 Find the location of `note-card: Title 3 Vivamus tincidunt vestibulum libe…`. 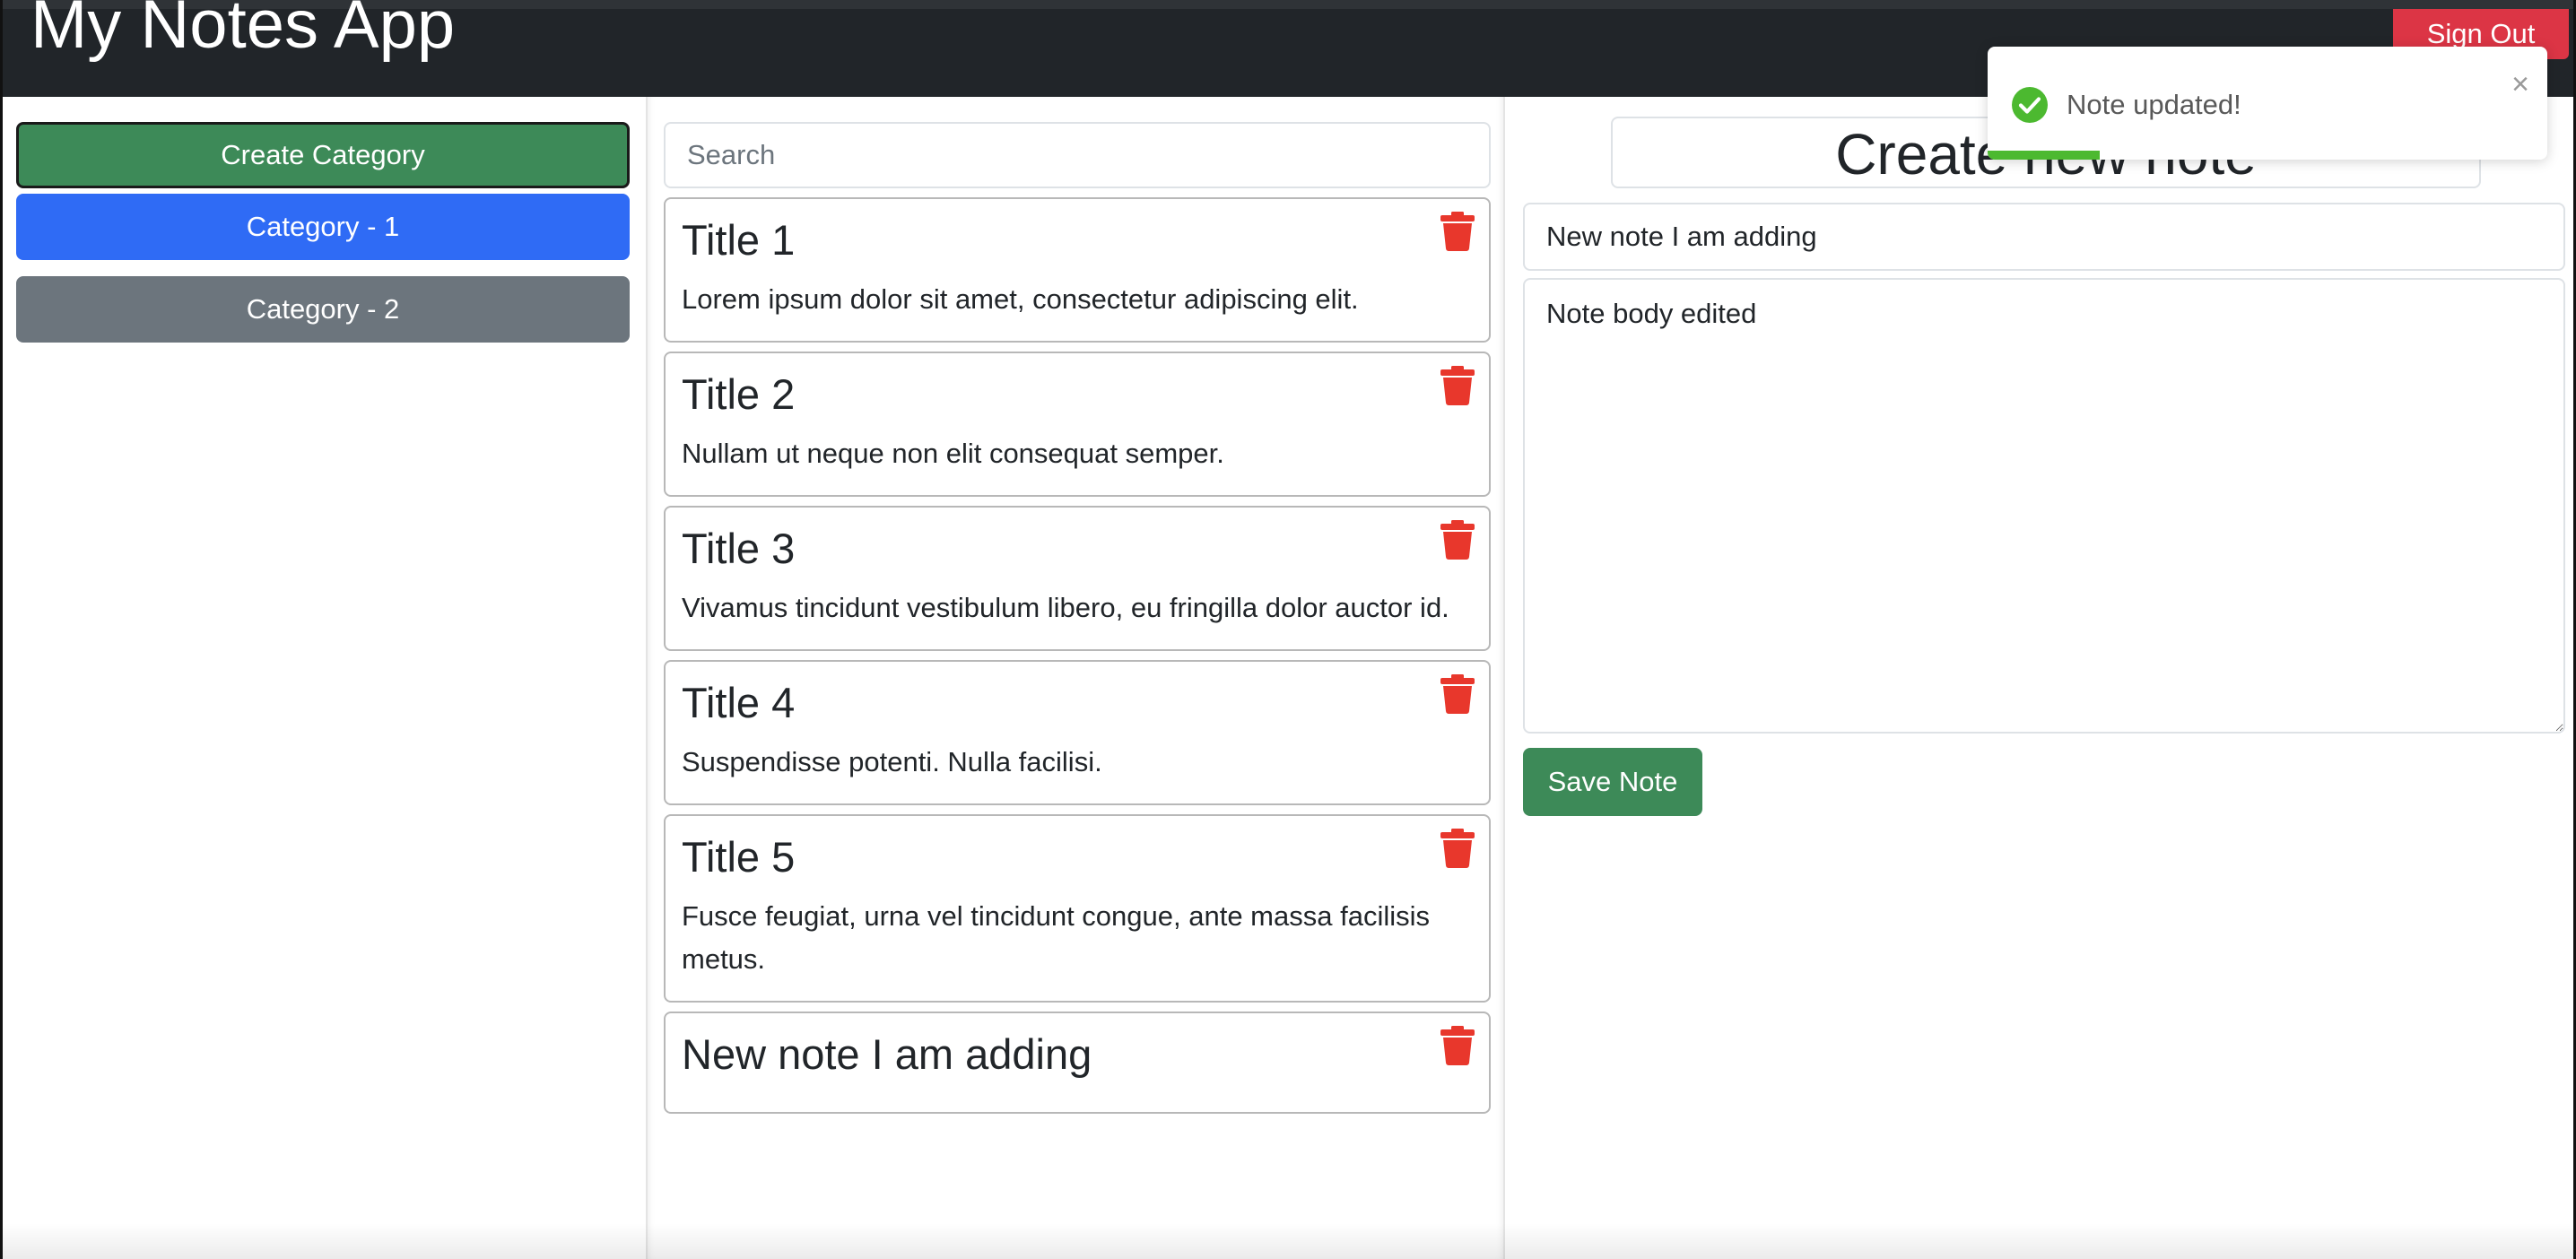

note-card: Title 3 Vivamus tincidunt vestibulum libe… is located at coordinates (1077, 578).